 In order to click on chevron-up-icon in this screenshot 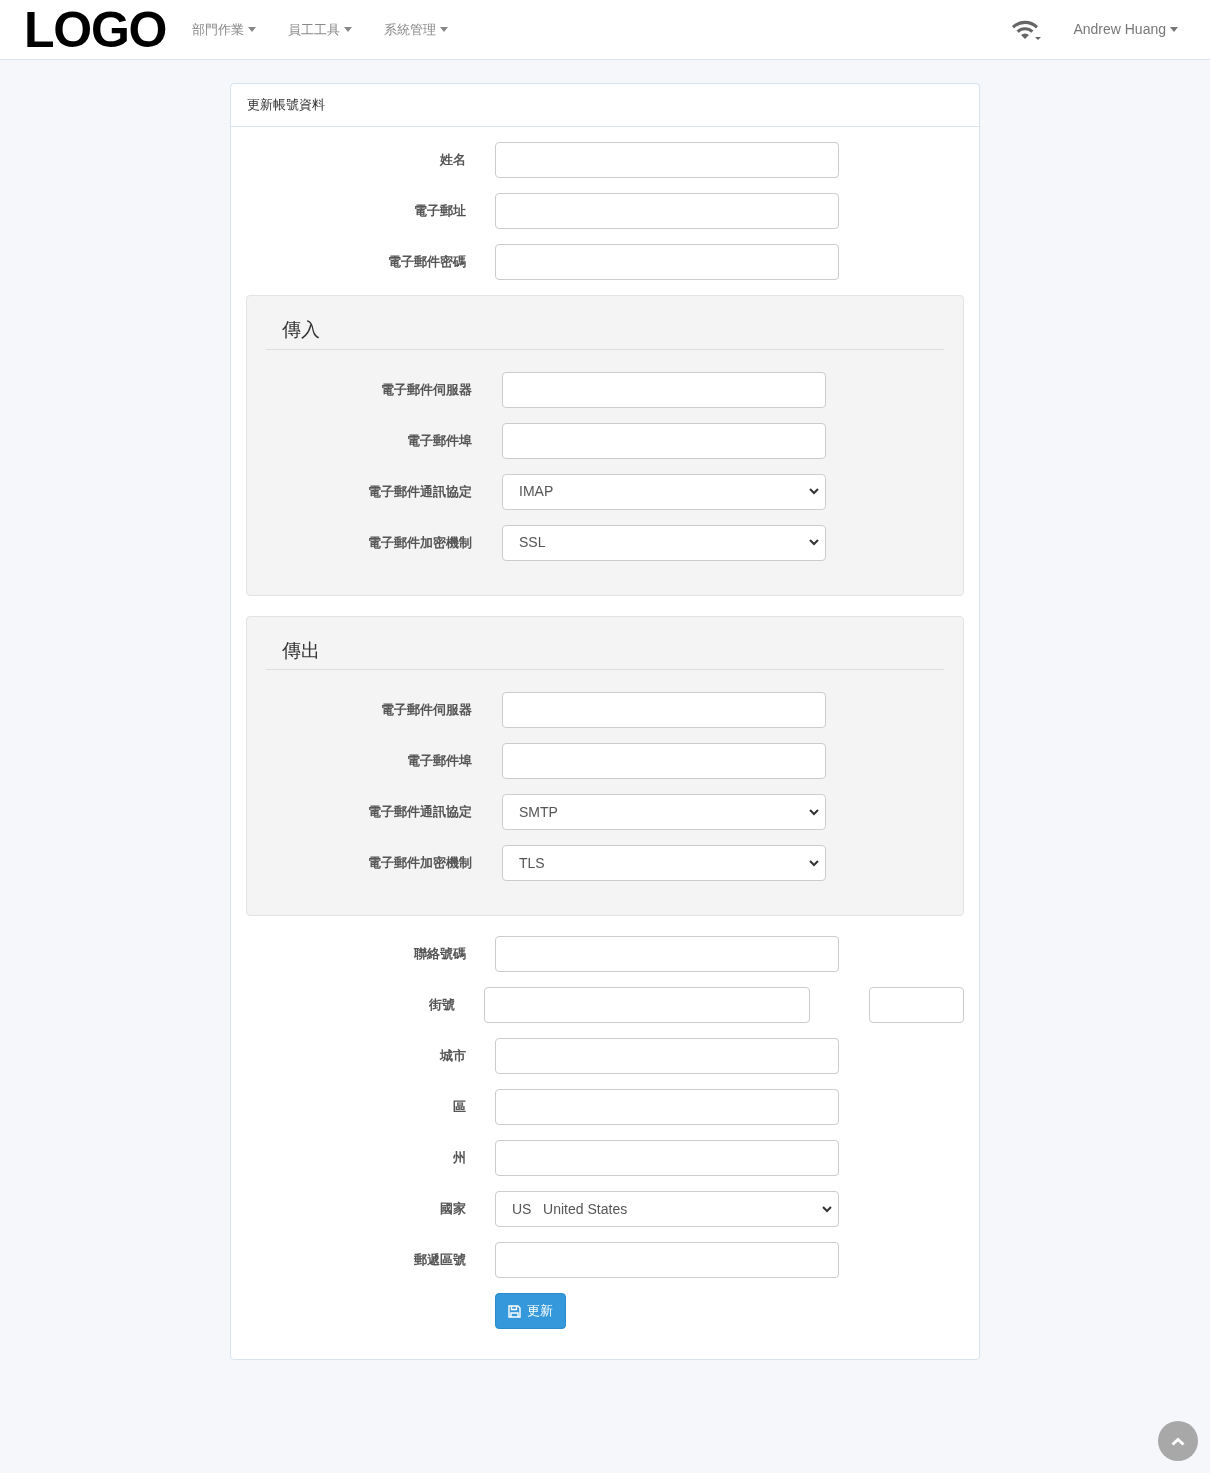, I will do `click(1178, 1441)`.